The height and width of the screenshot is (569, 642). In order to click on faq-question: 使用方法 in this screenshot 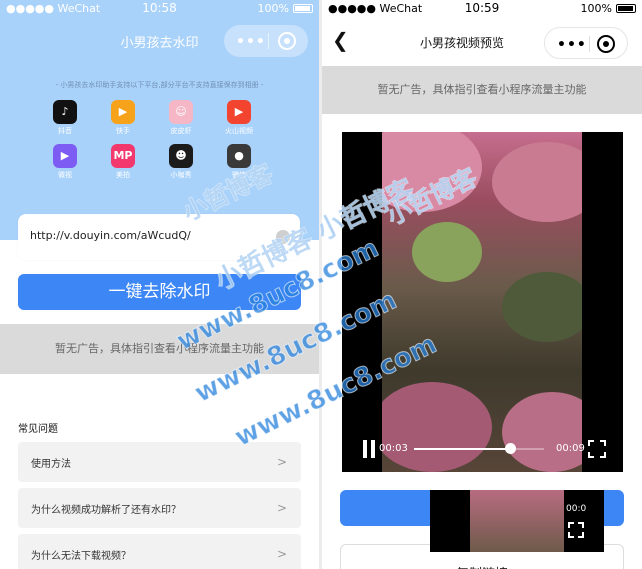, I will do `click(51, 464)`.